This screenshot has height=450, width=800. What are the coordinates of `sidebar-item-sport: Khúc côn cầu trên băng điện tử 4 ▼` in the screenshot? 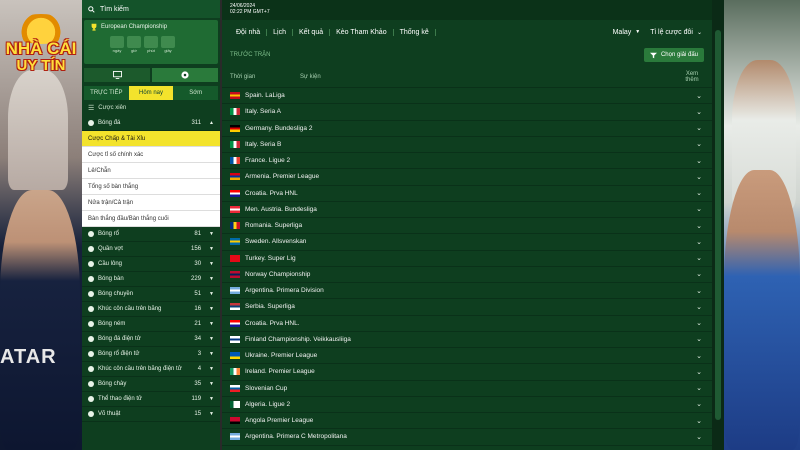 It's located at (151, 369).